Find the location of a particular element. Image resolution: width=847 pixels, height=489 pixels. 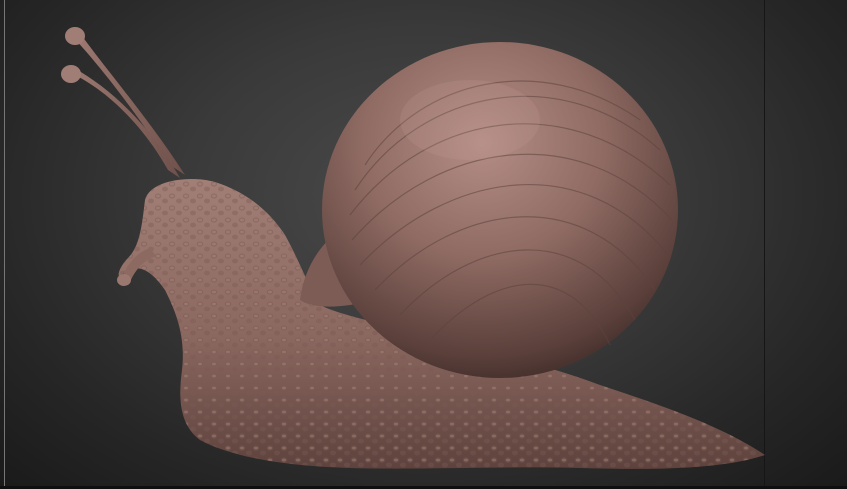

shell-highlight is located at coordinates (470, 120).